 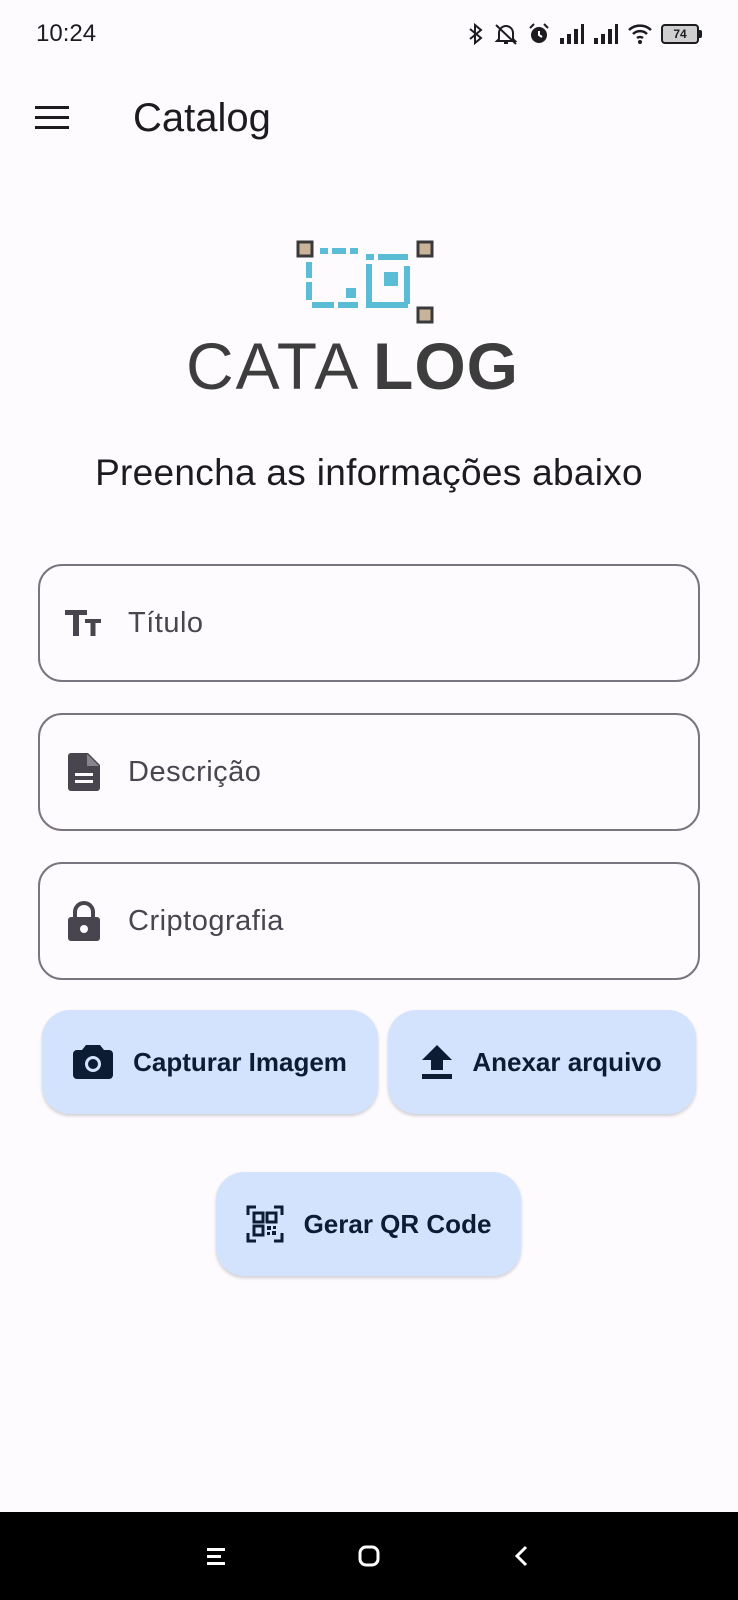 I want to click on recents-icon, so click(x=216, y=1556).